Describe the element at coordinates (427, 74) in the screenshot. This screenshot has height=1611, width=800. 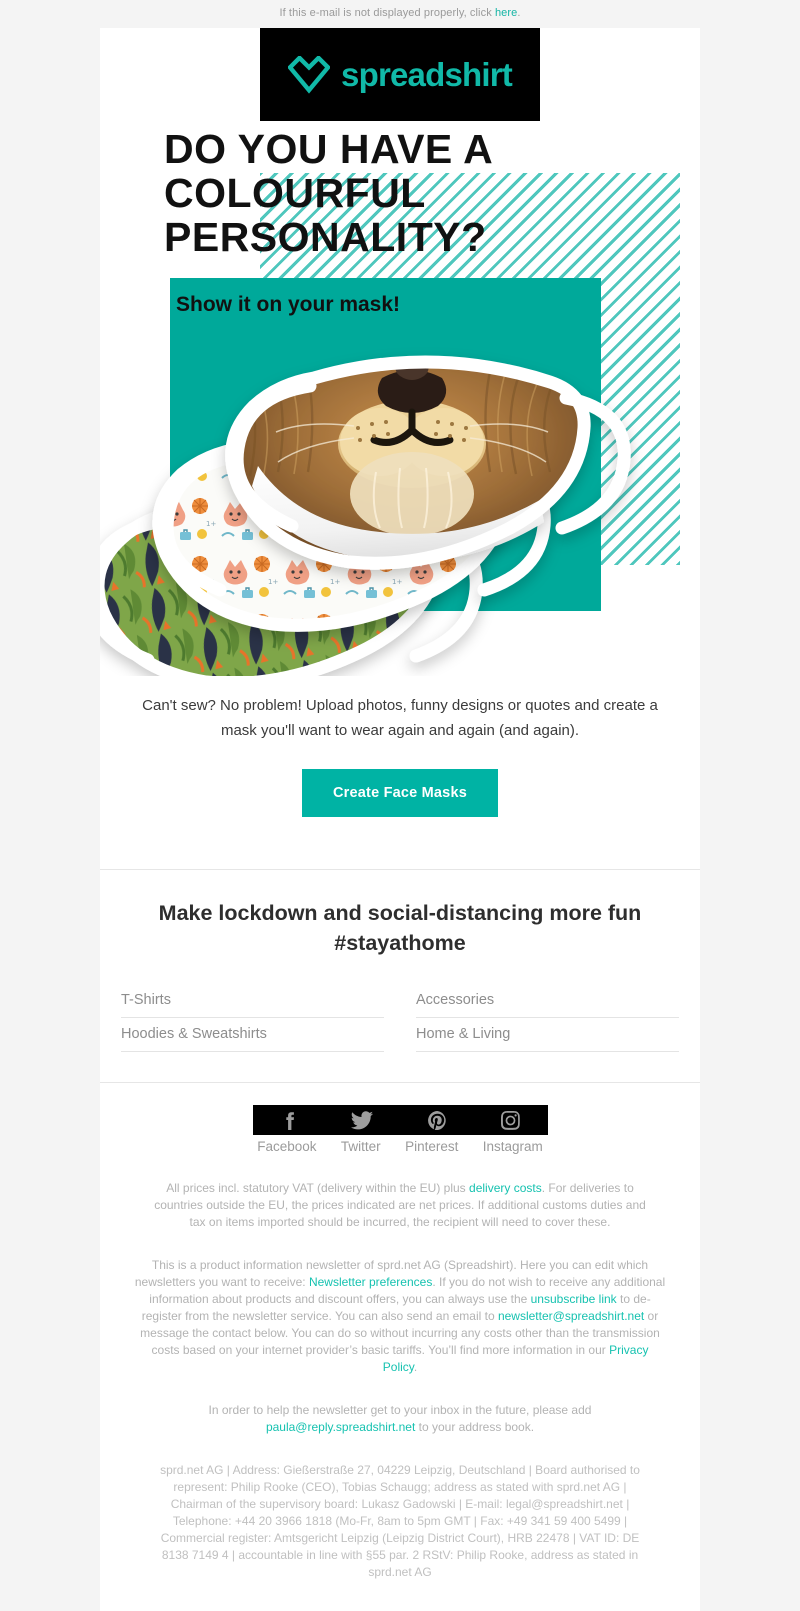
I see `brand-wordmark: spreadshirt` at that location.